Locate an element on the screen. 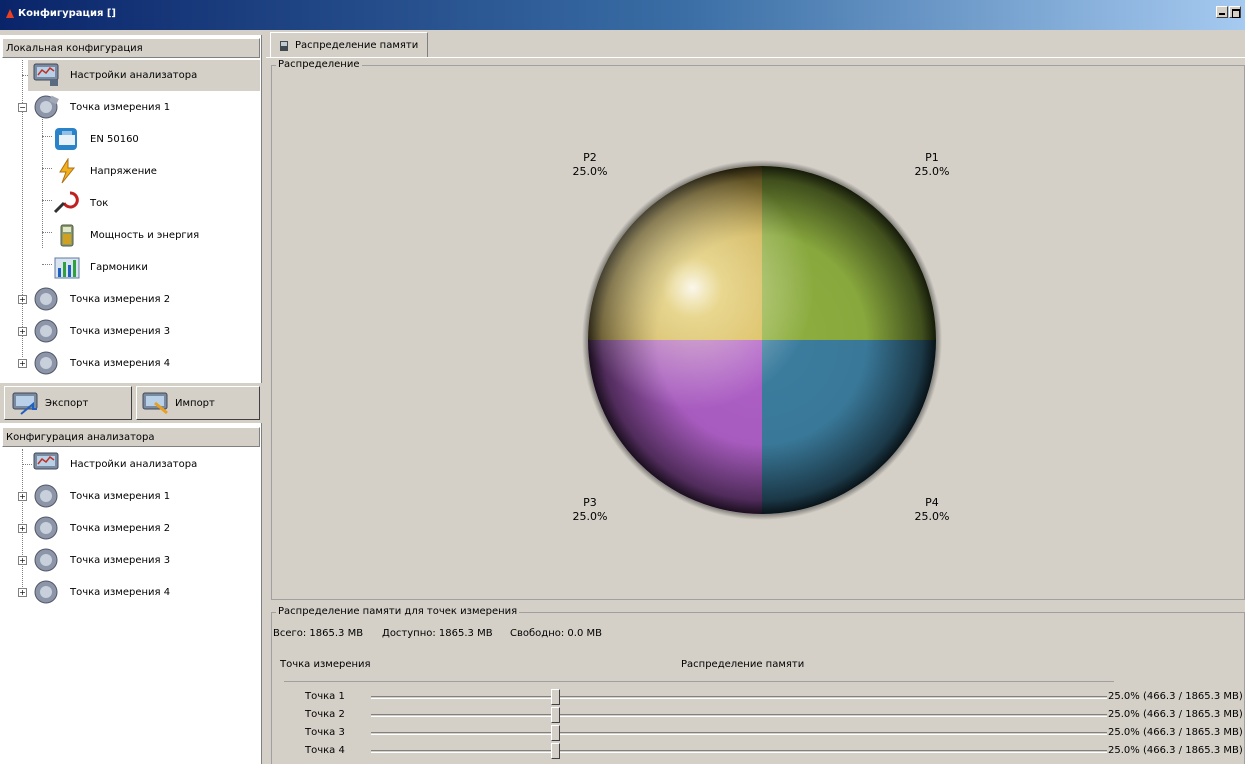  memory-card-icon is located at coordinates (284, 45).